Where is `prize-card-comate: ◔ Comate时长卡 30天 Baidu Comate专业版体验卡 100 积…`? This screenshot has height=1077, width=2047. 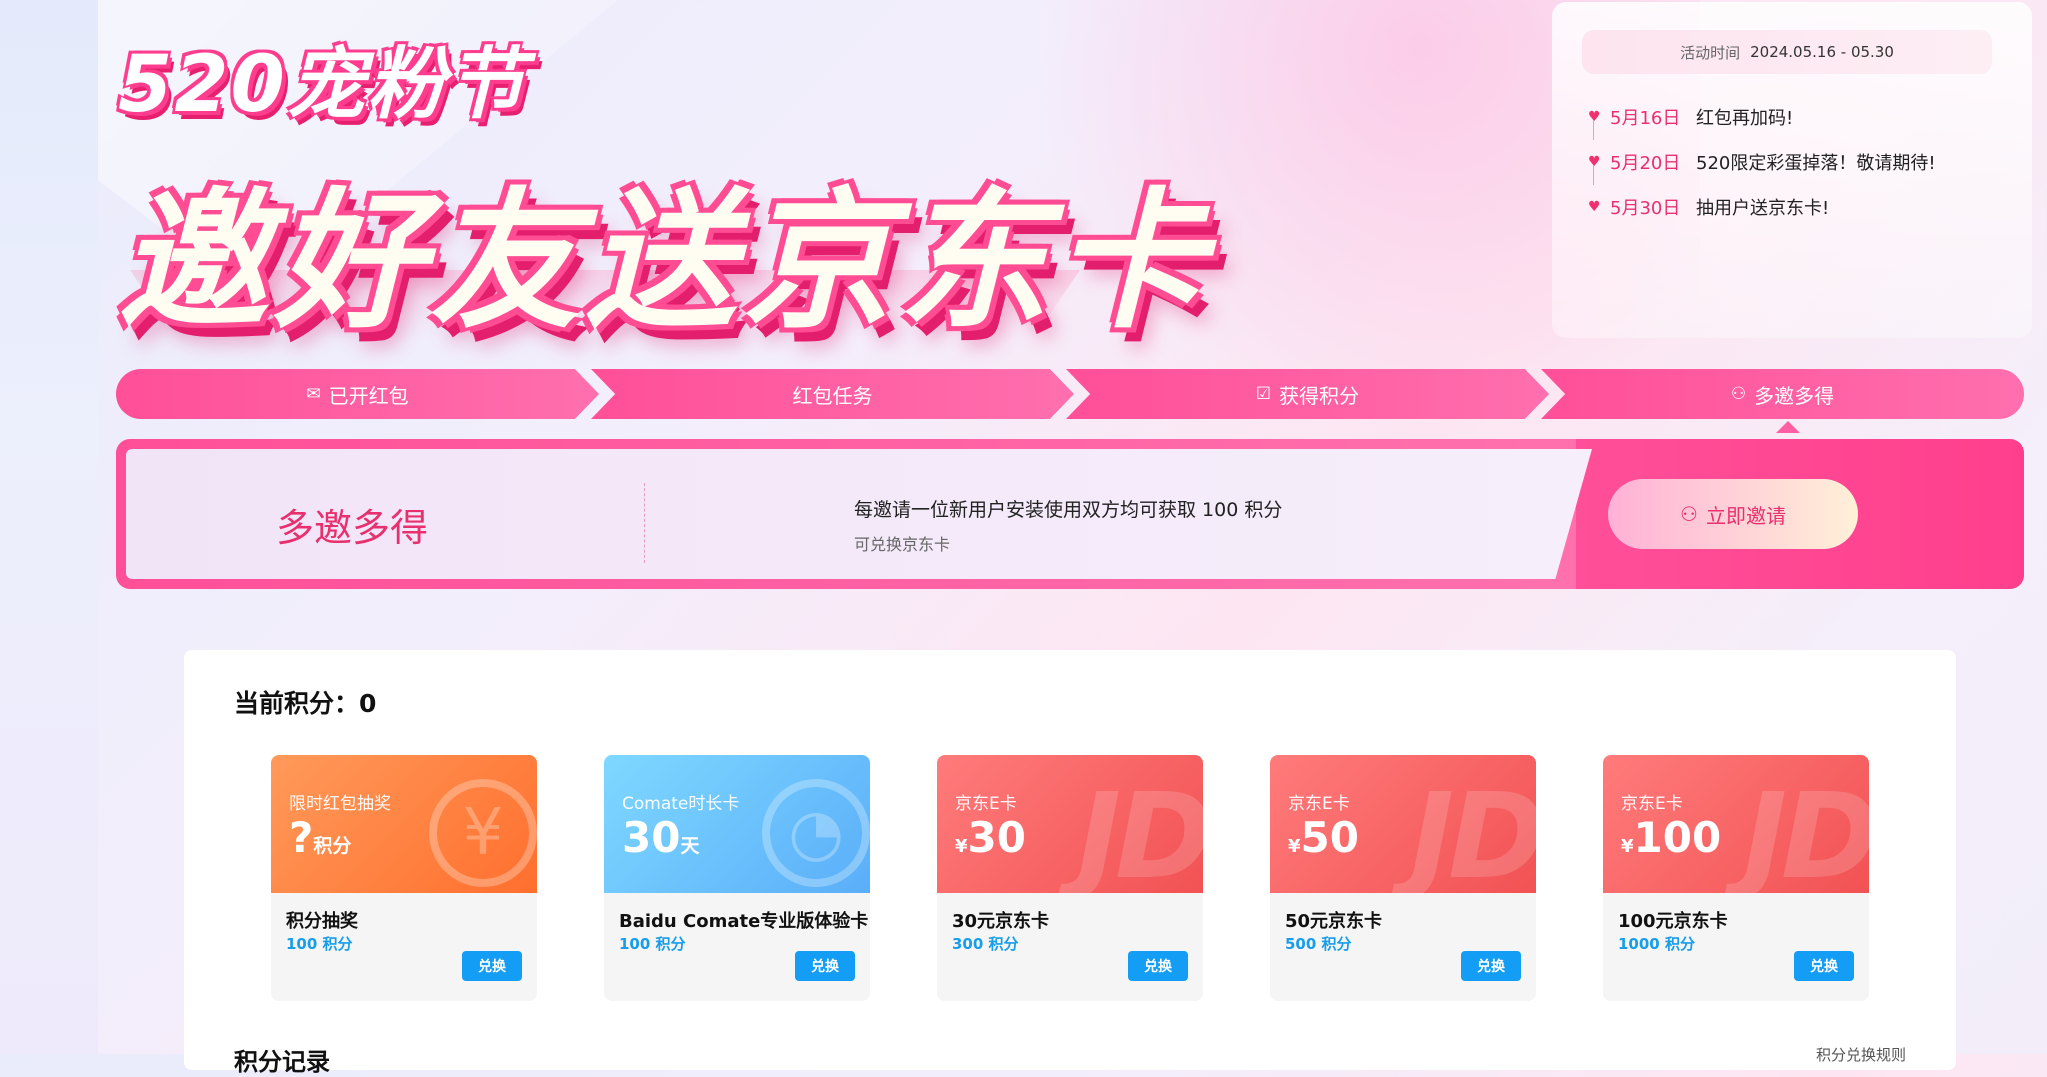 prize-card-comate: ◔ Comate时长卡 30天 Baidu Comate专业版体验卡 100 积… is located at coordinates (737, 878).